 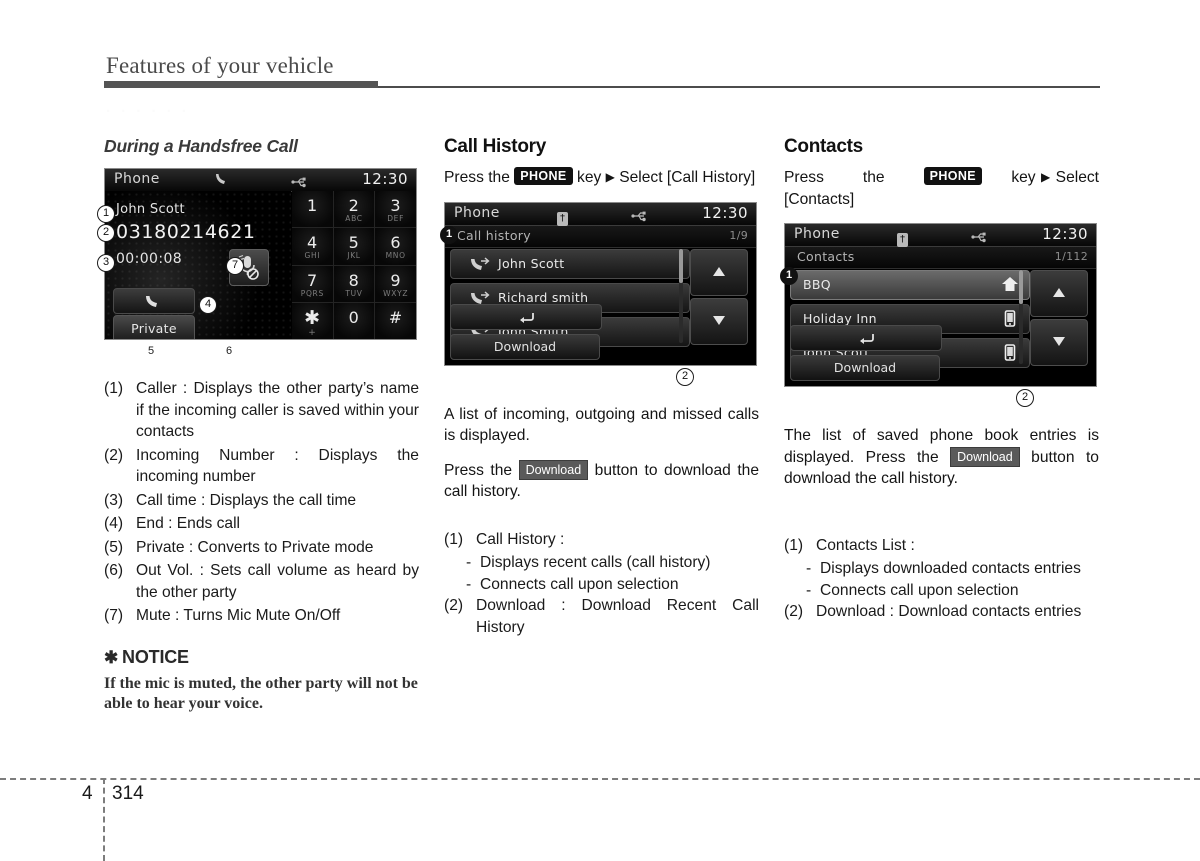 I want to click on list-item: (1) Contacts List :, so click(x=941, y=546).